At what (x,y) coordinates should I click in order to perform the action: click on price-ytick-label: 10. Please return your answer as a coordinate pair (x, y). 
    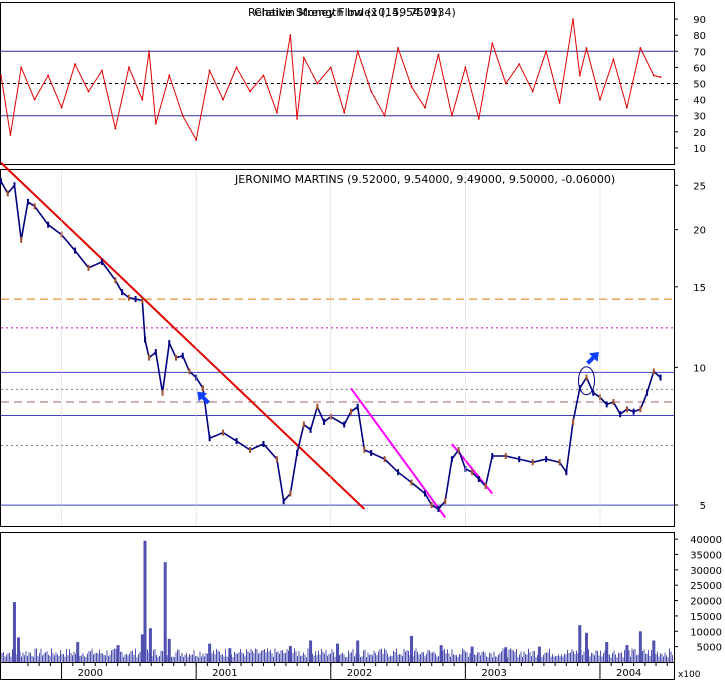
    Looking at the image, I should click on (699, 368).